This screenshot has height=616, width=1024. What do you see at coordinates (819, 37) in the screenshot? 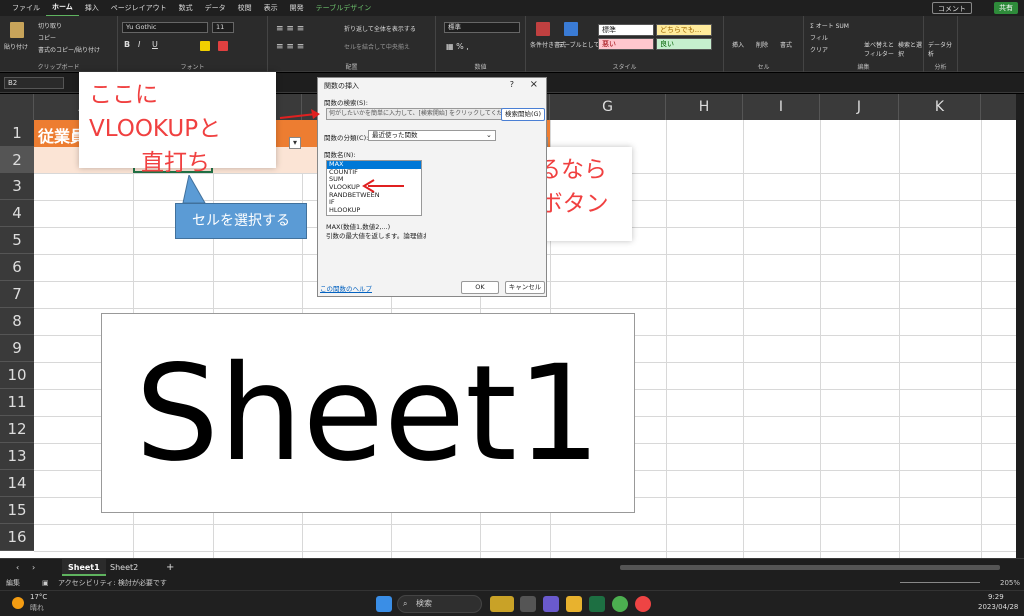
I see `fill-button: フィル` at bounding box center [819, 37].